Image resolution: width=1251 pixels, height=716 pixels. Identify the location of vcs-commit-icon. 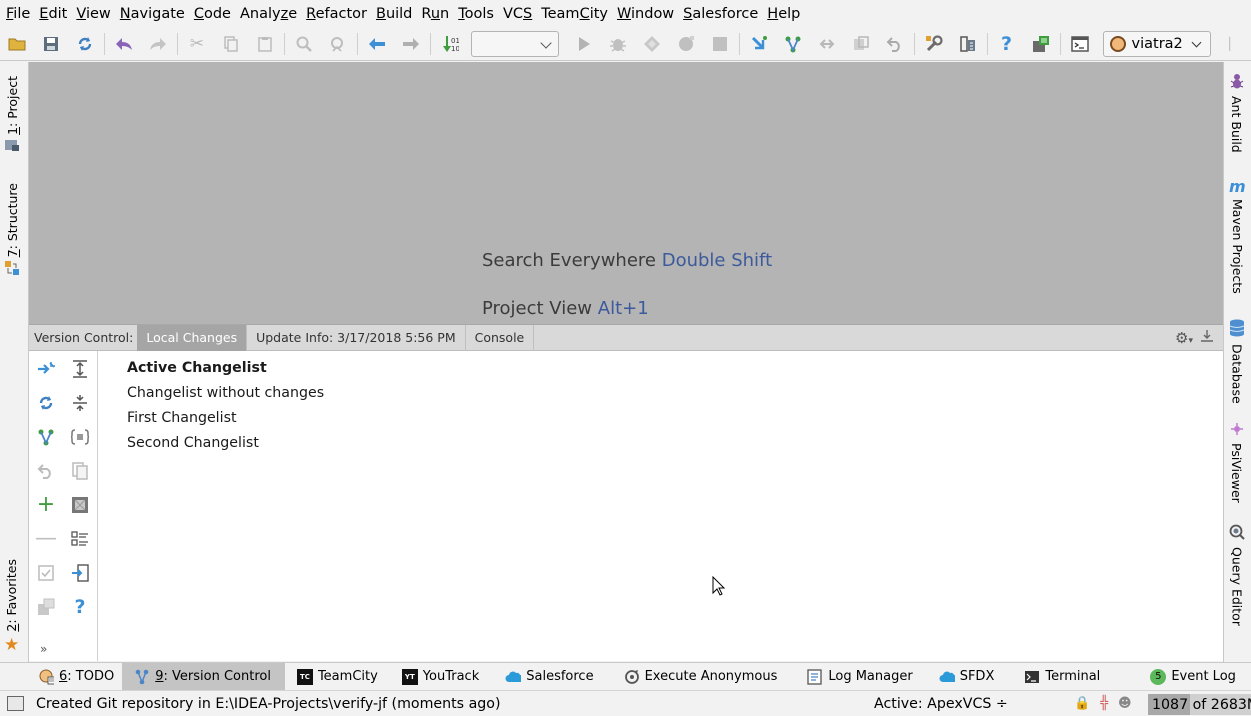
(793, 44).